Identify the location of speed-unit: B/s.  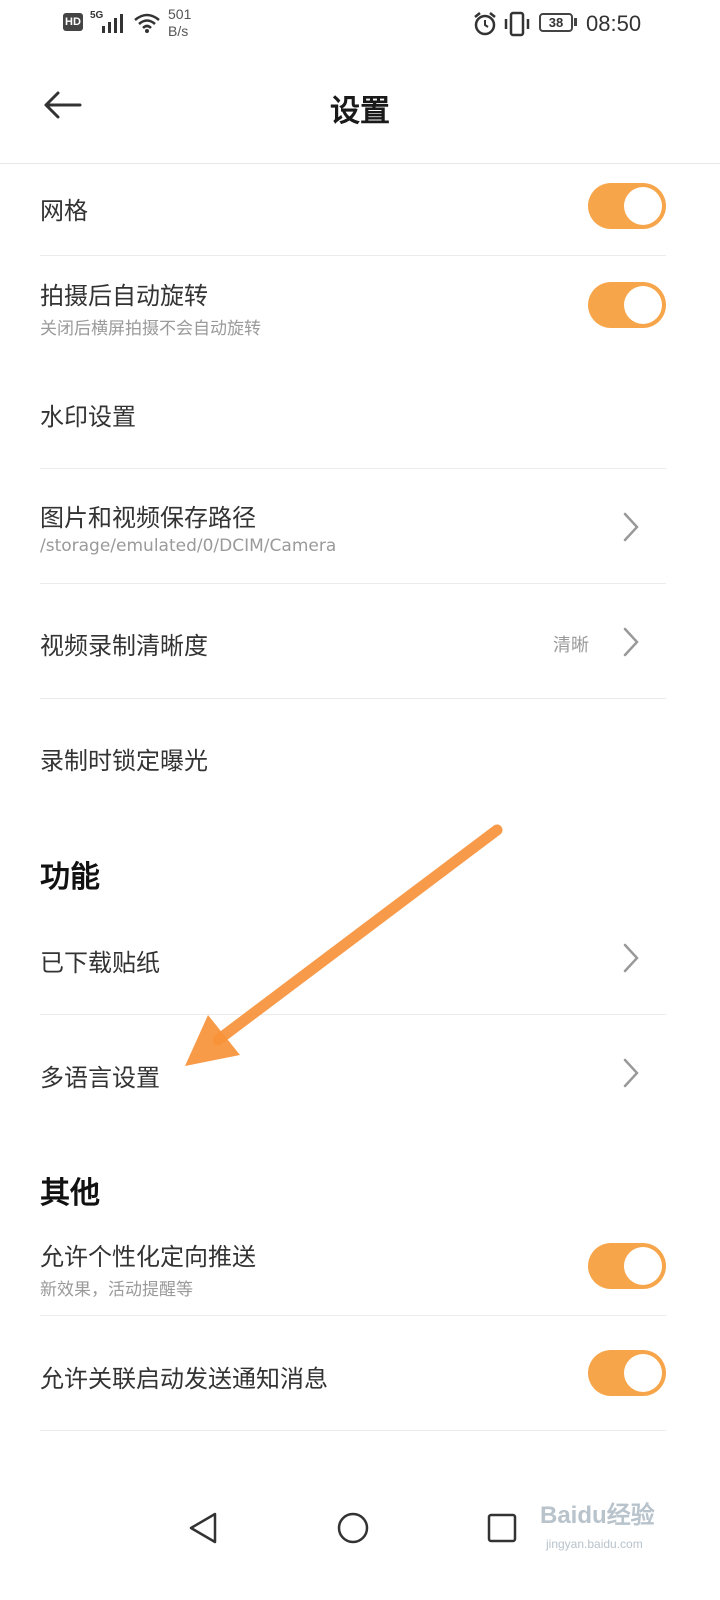
(178, 31).